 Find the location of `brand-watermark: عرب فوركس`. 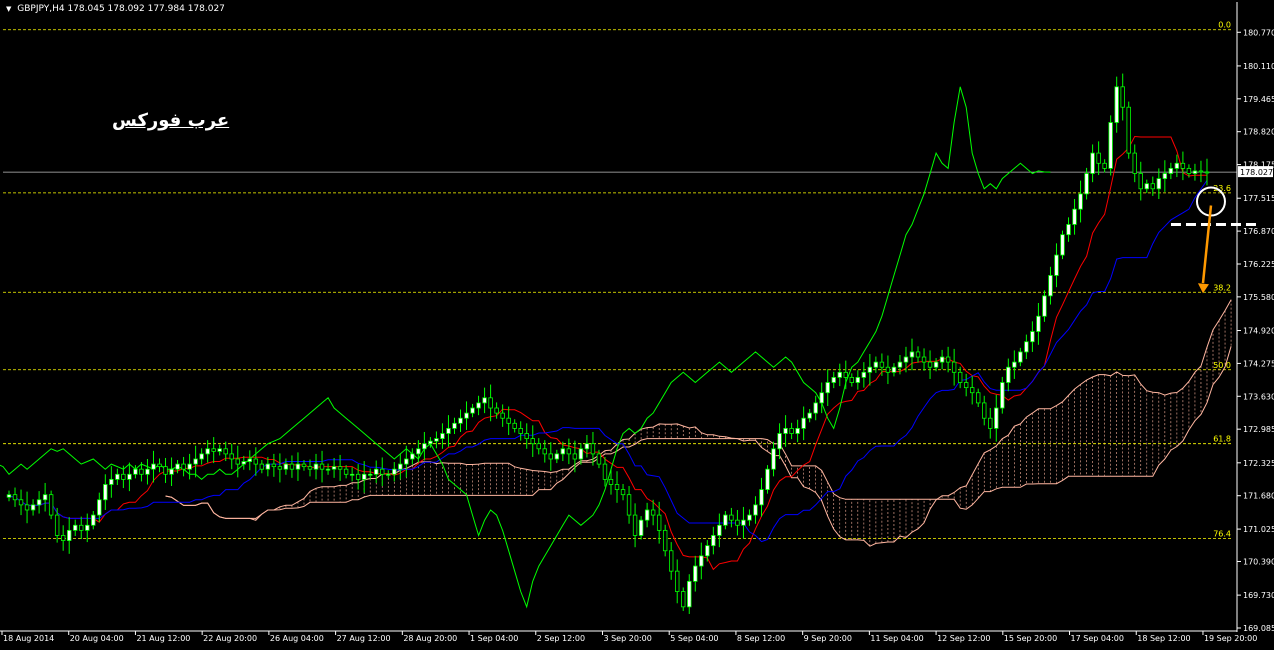

brand-watermark: عرب فوركس is located at coordinates (171, 120).